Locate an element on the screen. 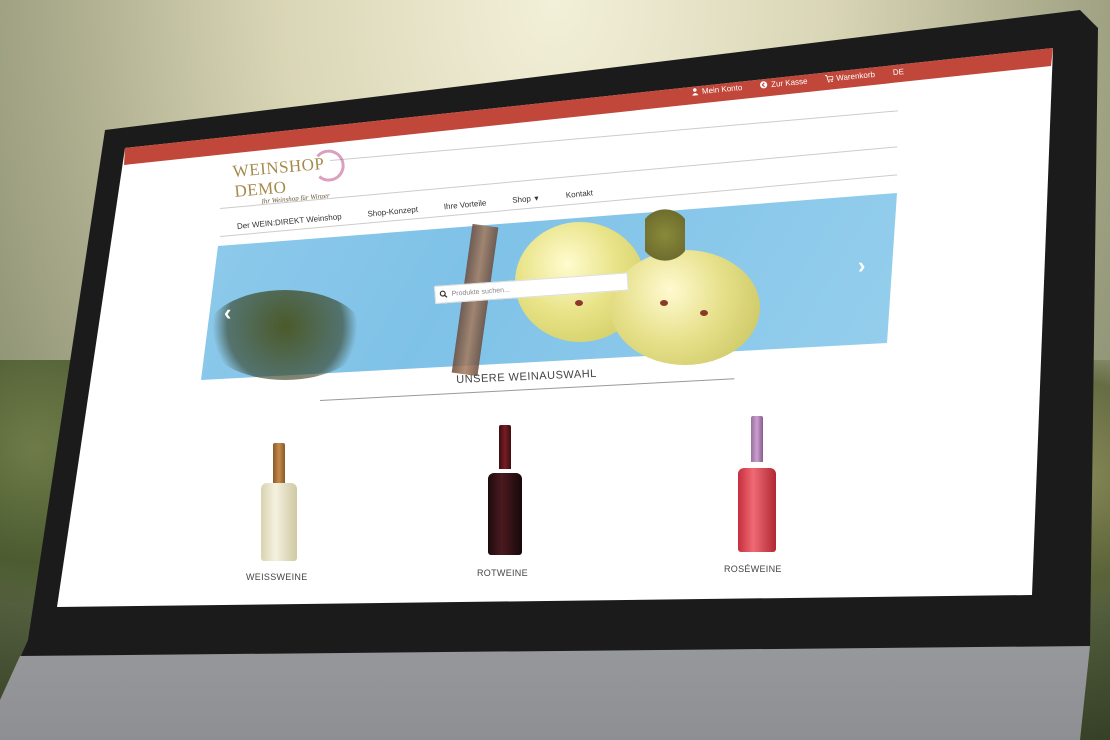 This screenshot has height=740, width=1110. top-navigation: Mein Konto Zur Kasse Warenkorb DE is located at coordinates (810, 80).